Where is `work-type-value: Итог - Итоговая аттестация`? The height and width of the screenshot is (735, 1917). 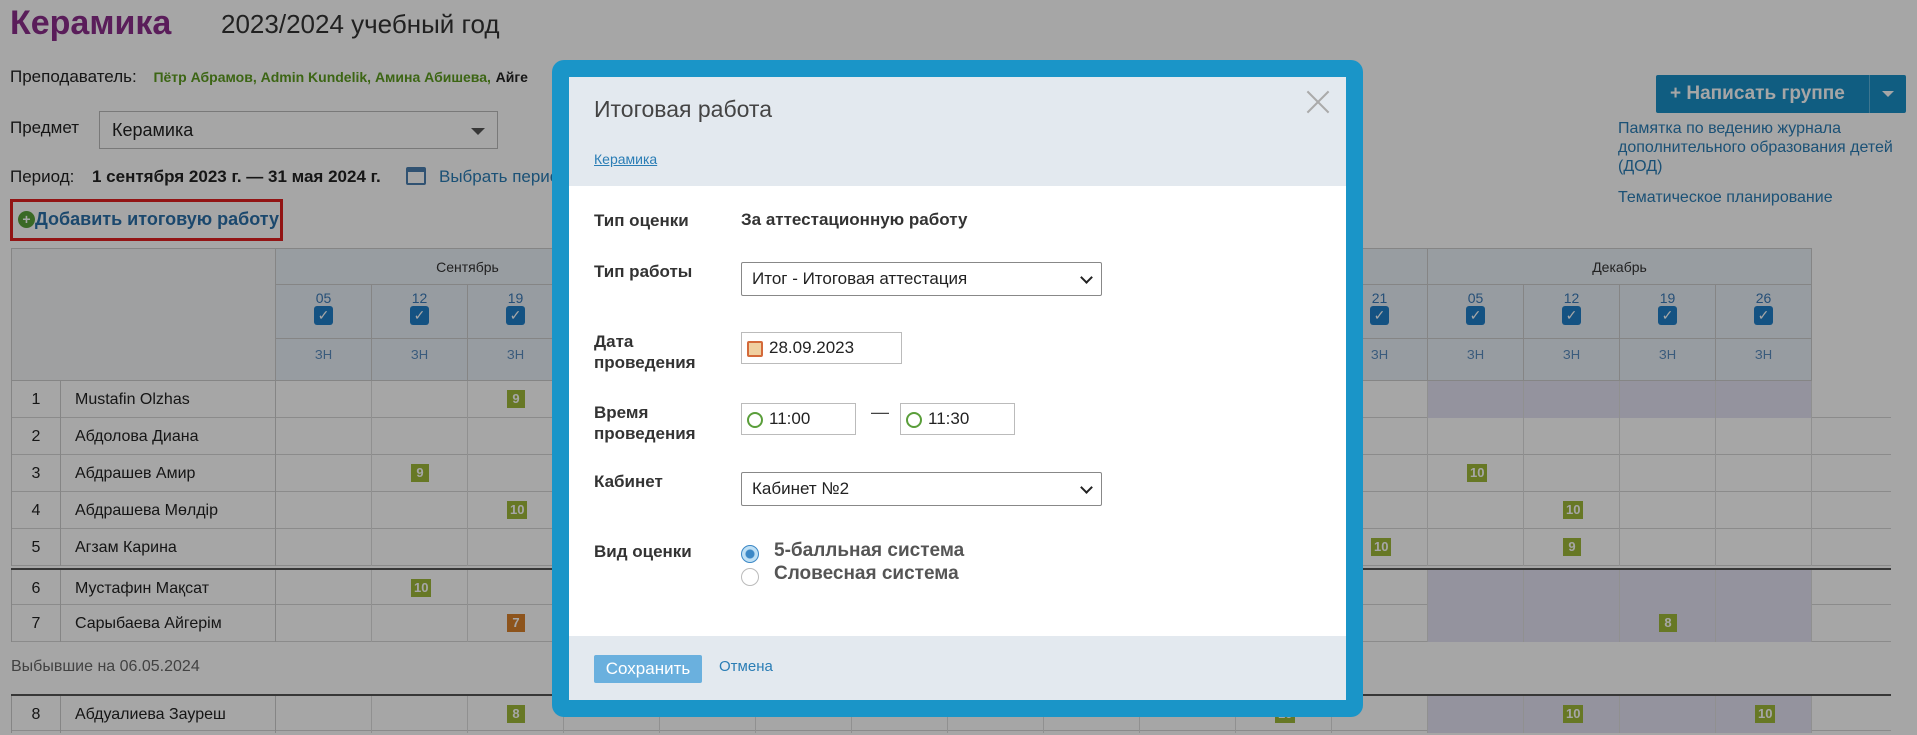 work-type-value: Итог - Итоговая аттестация is located at coordinates (860, 278).